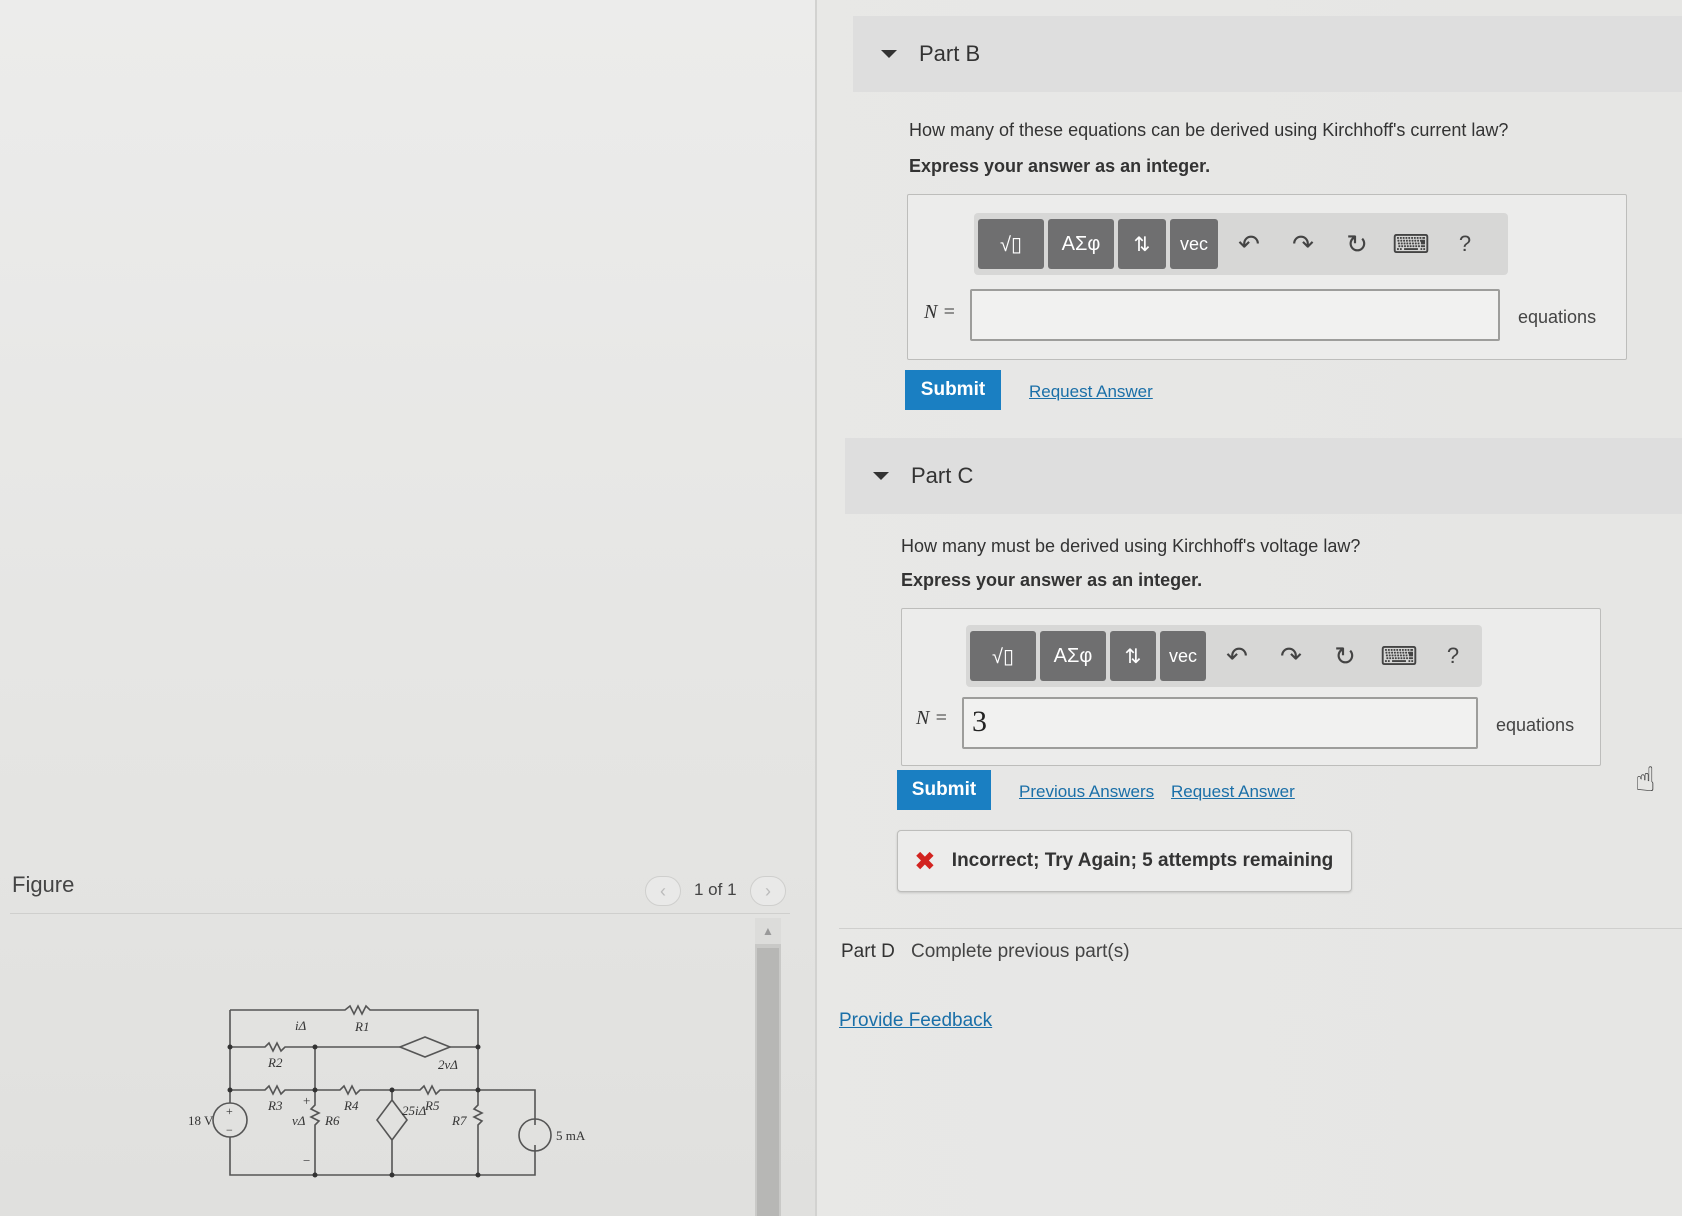  Describe the element at coordinates (400, 913) in the screenshot. I see `figure-divider` at that location.